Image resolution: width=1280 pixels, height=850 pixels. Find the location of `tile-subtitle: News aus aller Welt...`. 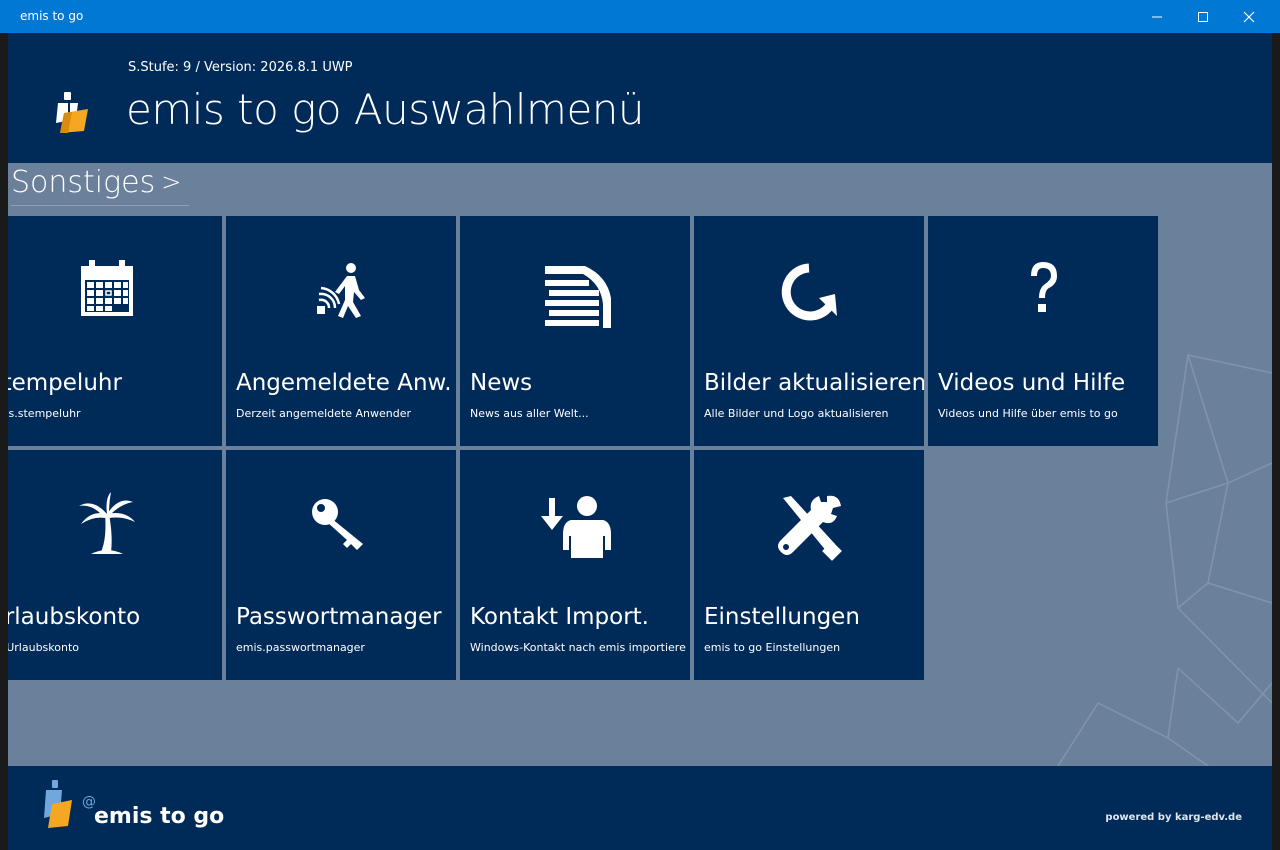

tile-subtitle: News aus aller Welt... is located at coordinates (529, 413).